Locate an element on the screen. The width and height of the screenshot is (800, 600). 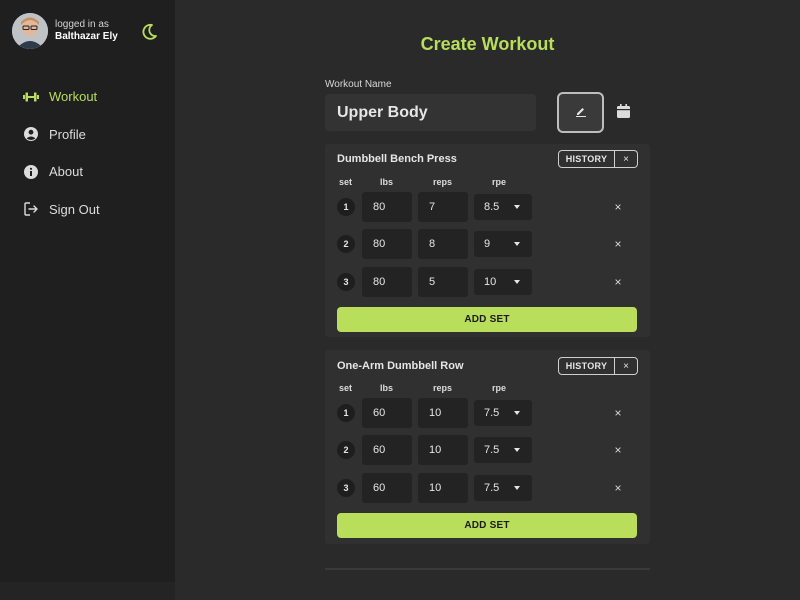
exercise-name: Dumbbell Bench Press is located at coordinates (397, 159).